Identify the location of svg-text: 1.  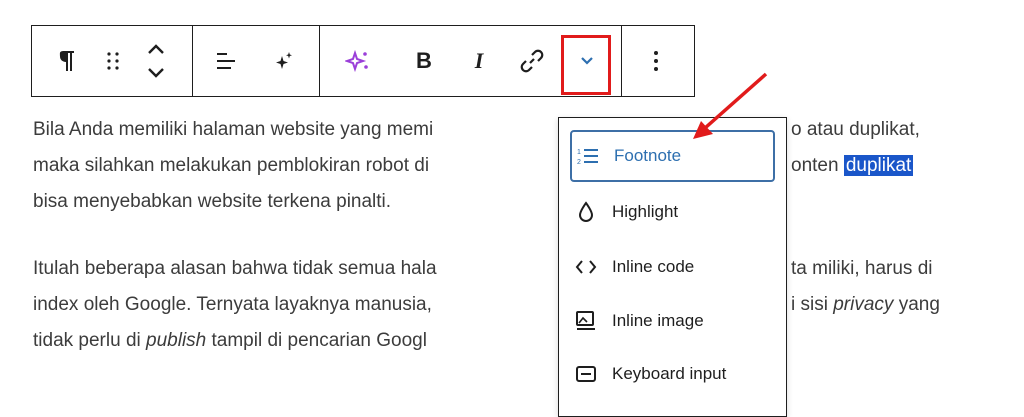
(579, 152).